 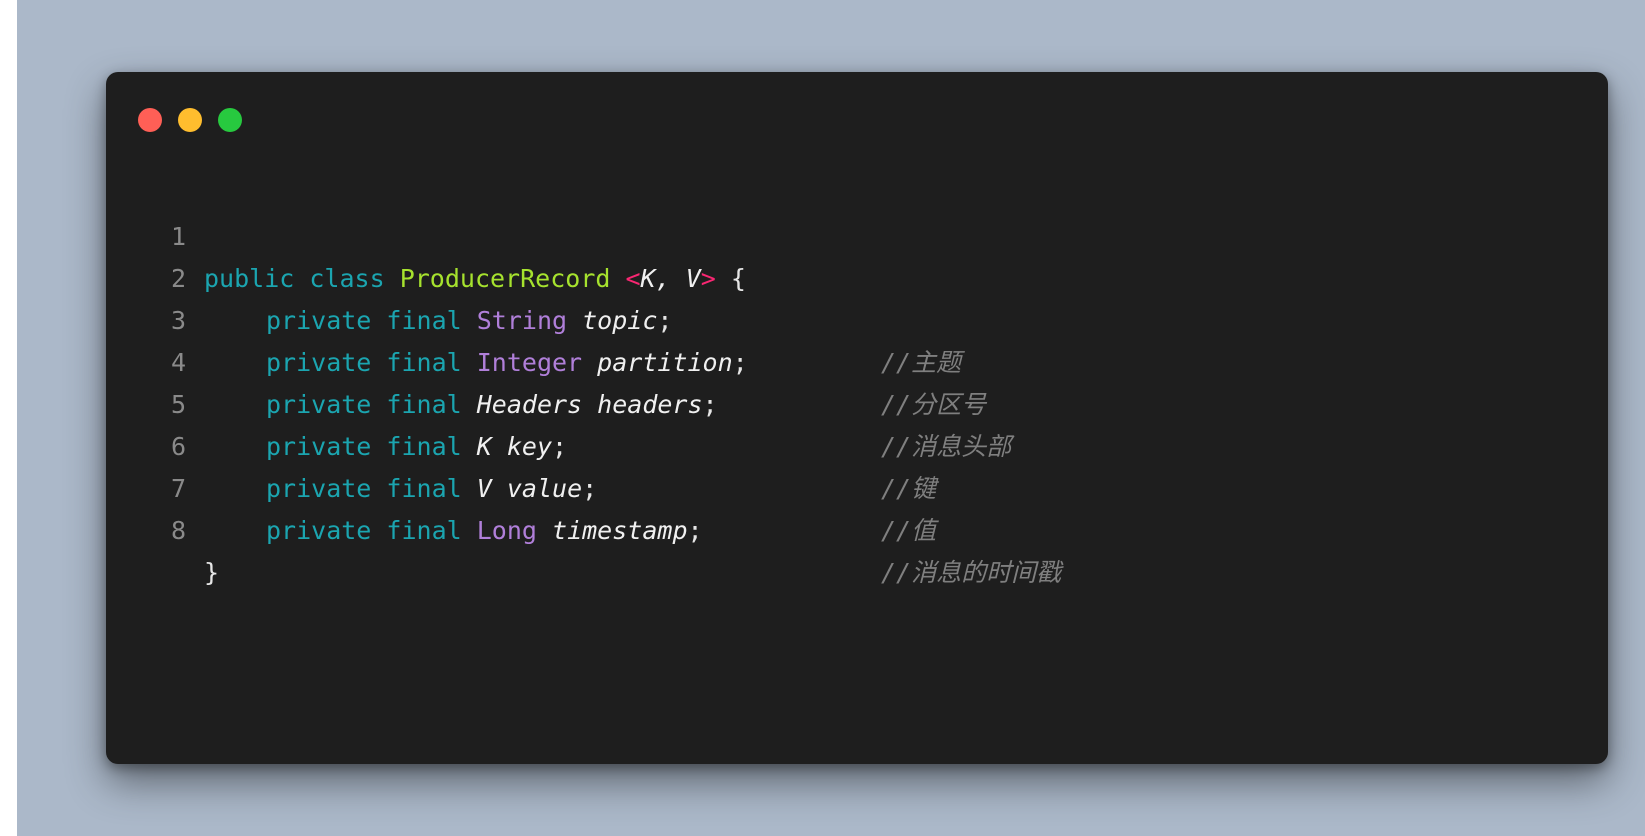 I want to click on minimize-button, so click(x=190, y=120).